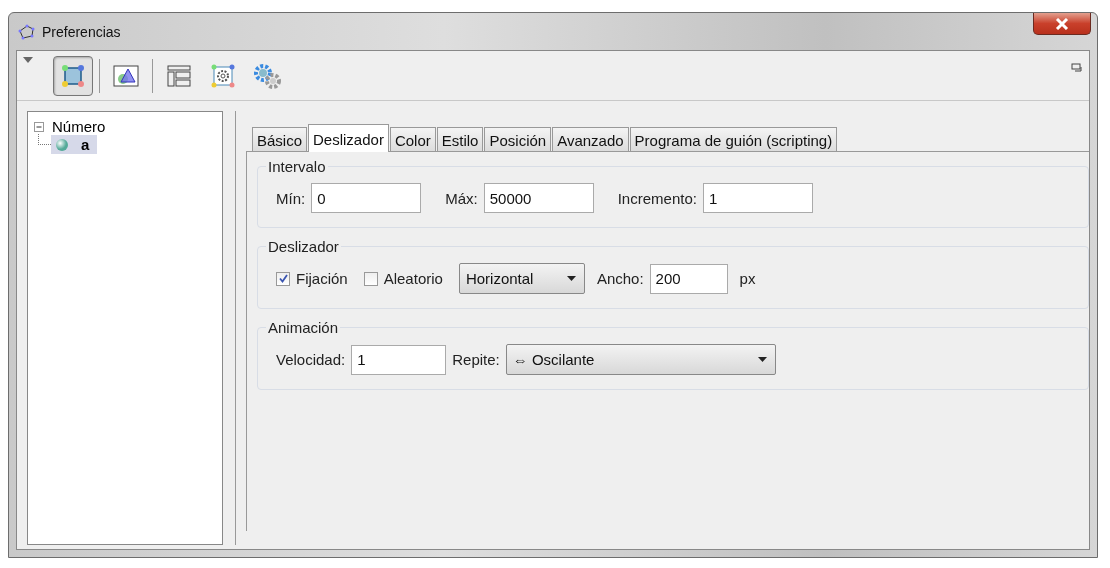  Describe the element at coordinates (297, 166) in the screenshot. I see `group-title: Intervalo` at that location.